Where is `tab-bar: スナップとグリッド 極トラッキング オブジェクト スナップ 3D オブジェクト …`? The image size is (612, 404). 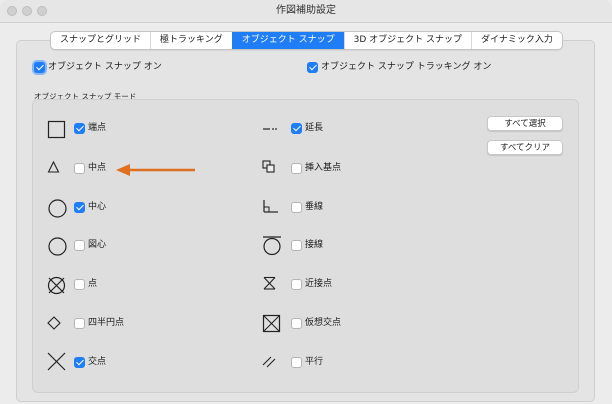 tab-bar: スナップとグリッド 極トラッキング オブジェクト スナップ 3D オブジェクト … is located at coordinates (306, 40).